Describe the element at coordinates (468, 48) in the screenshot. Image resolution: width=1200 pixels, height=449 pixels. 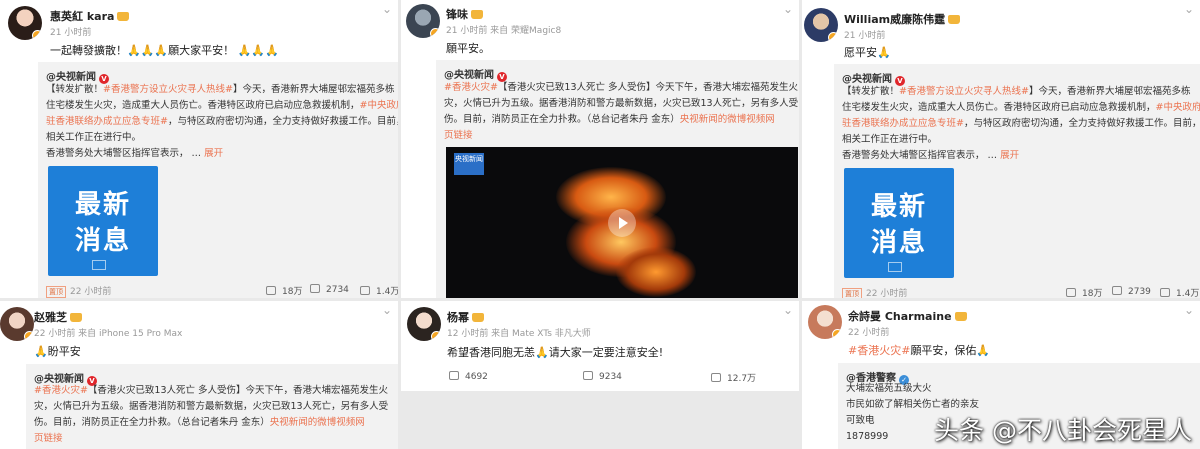
I see `post-text: 願平安。` at that location.